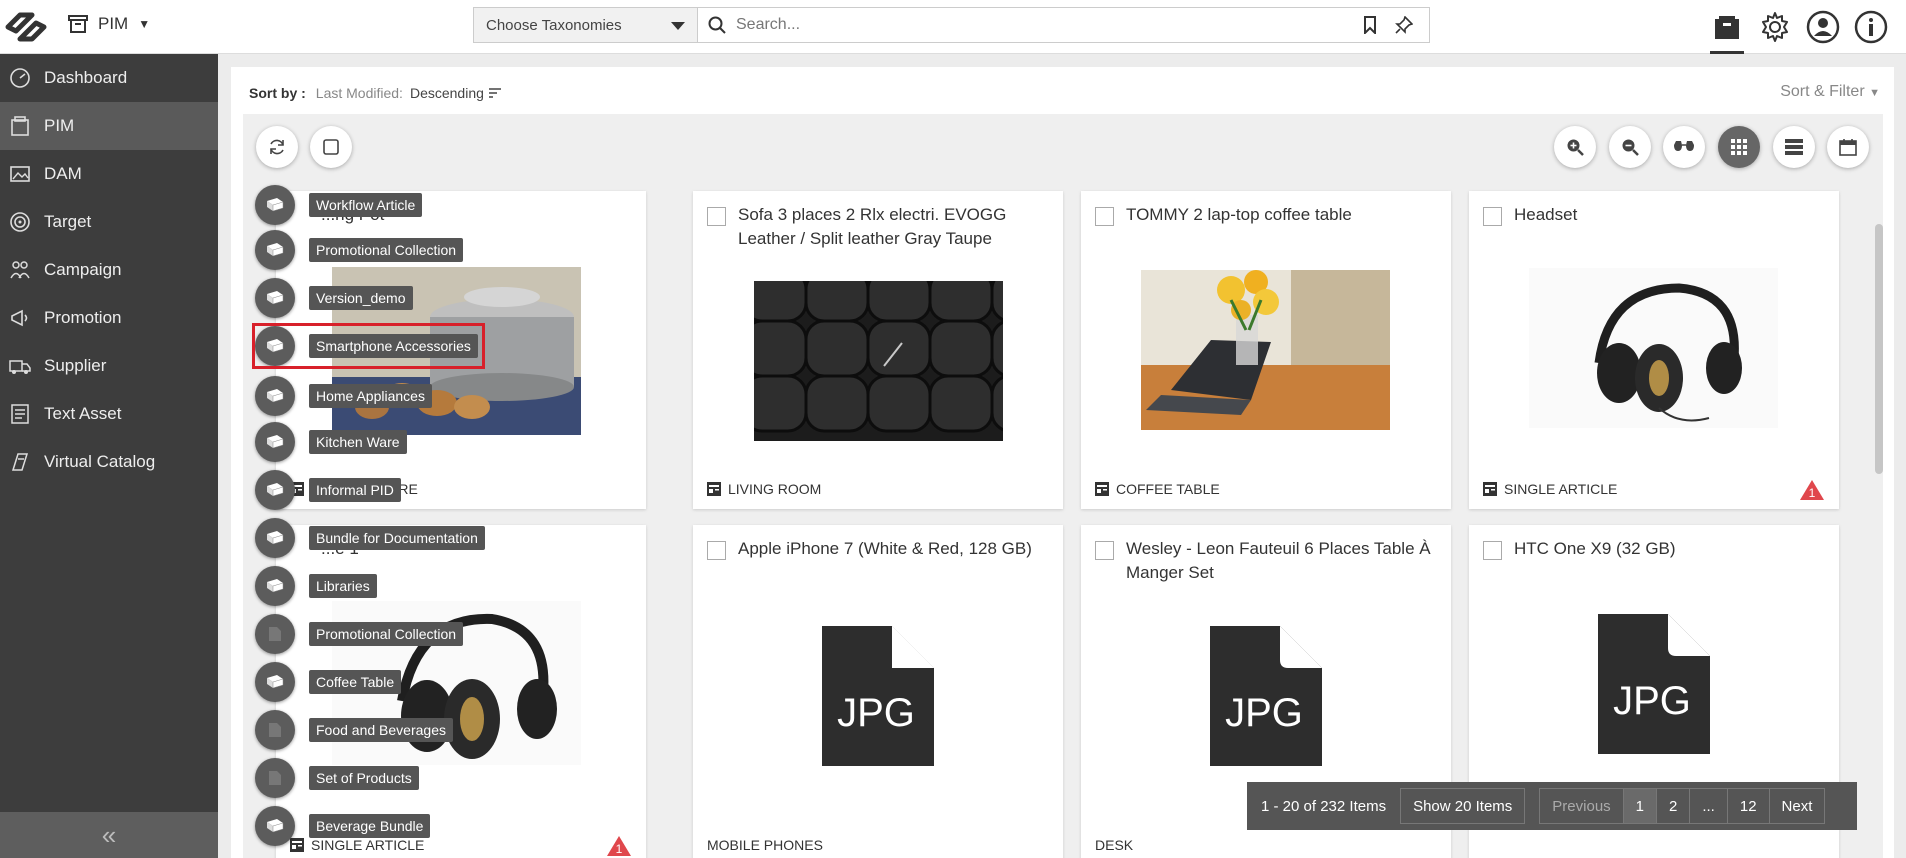  I want to click on dropdown-triangle-icon, so click(678, 26).